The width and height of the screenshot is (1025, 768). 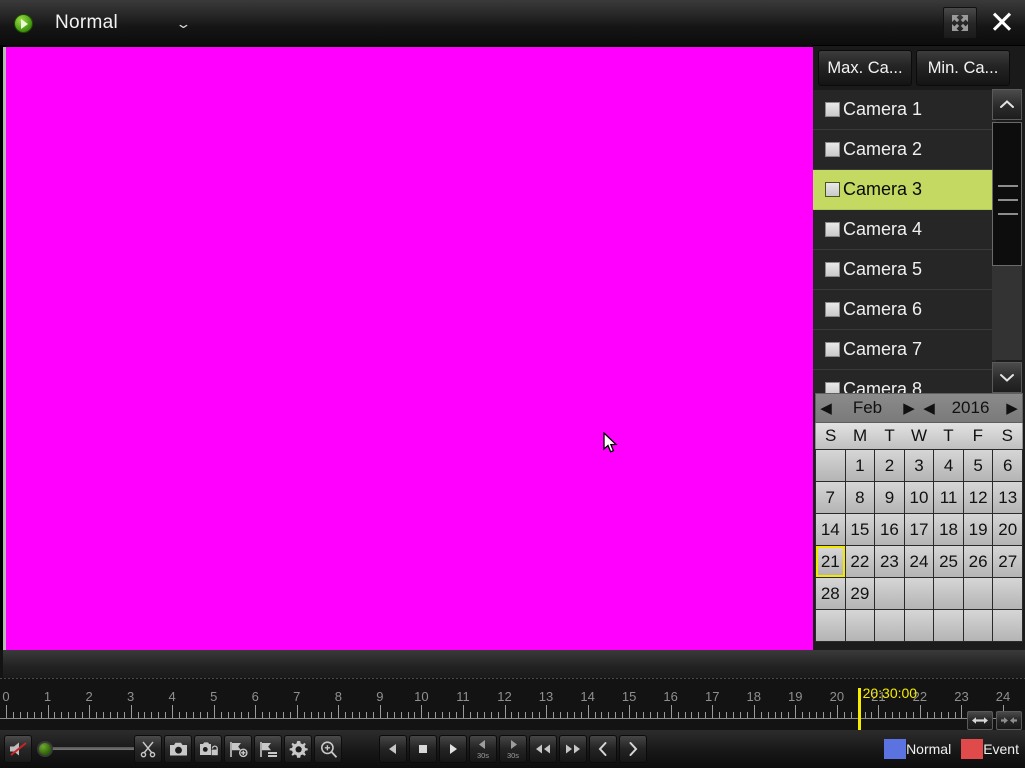 What do you see at coordinates (860, 497) in the screenshot?
I see `calendar-day-cell: 8` at bounding box center [860, 497].